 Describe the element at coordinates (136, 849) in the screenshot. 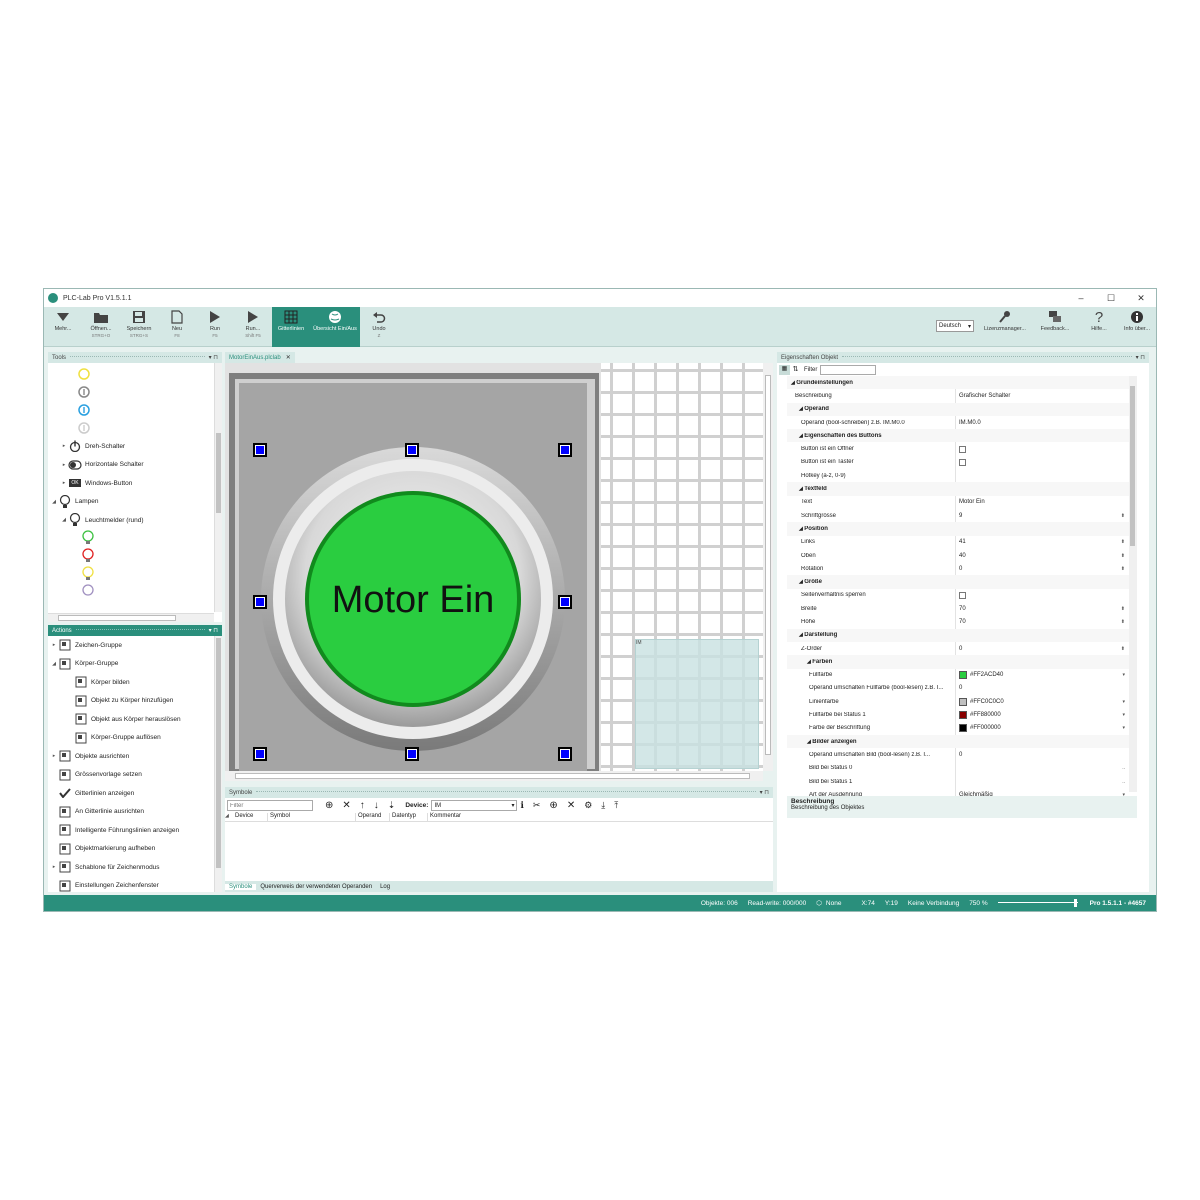

I see `action-item: Objektmarkierung aufheben` at that location.